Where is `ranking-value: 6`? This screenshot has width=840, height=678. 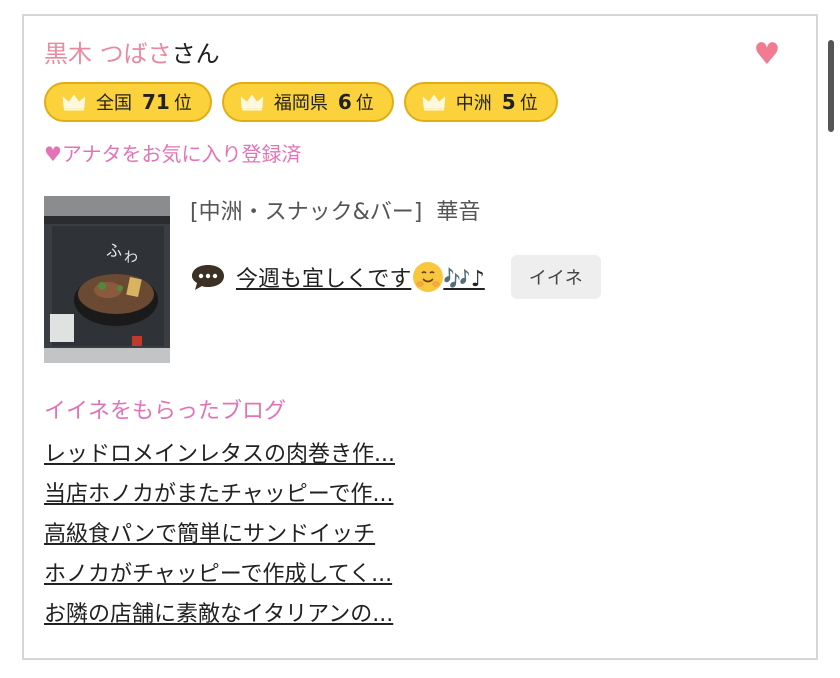 ranking-value: 6 is located at coordinates (344, 102).